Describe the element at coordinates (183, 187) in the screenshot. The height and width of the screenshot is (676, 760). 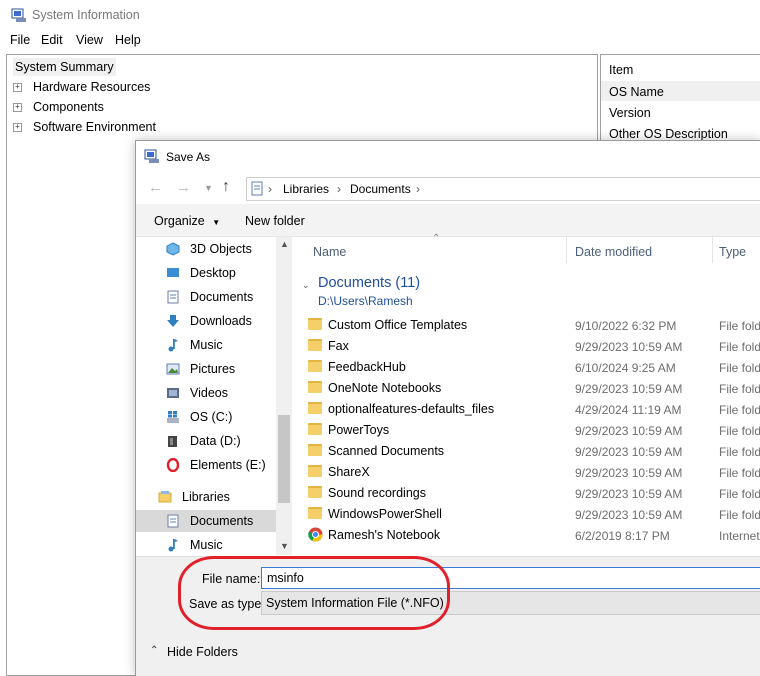
I see `forward-arrow-icon: →` at that location.